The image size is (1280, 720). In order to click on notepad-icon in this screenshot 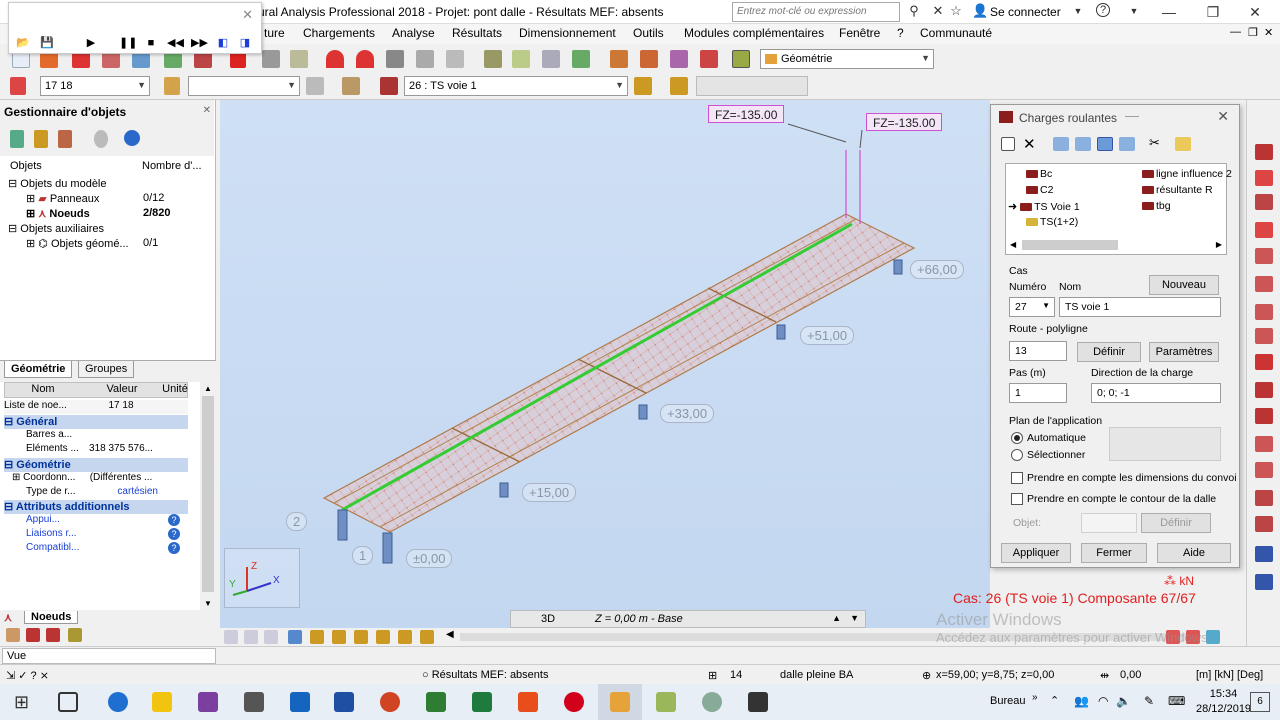, I will do `click(666, 702)`.